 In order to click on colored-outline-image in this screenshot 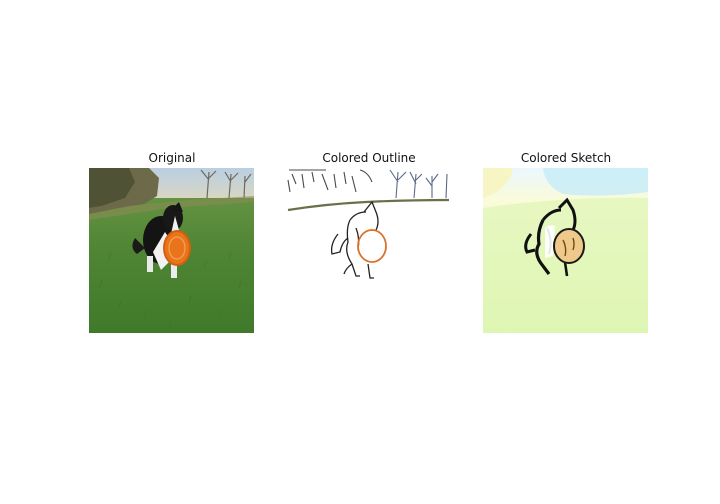, I will do `click(368, 250)`.